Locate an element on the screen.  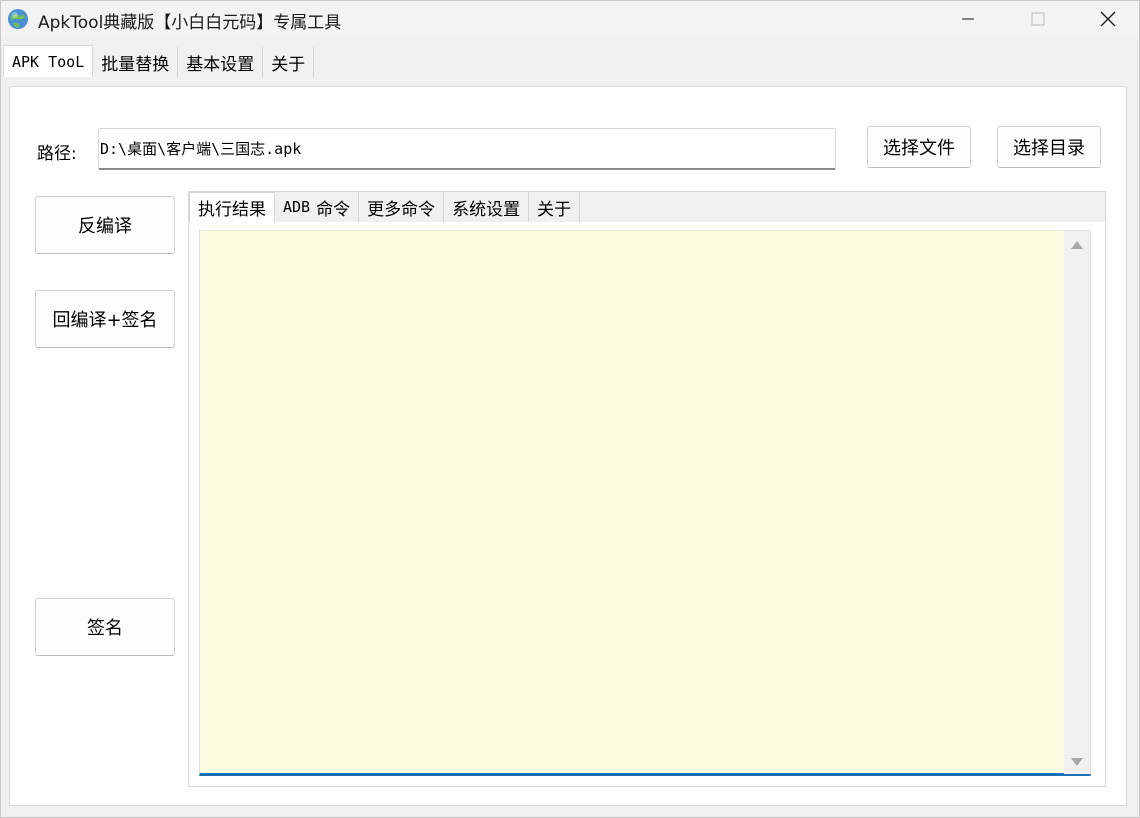
tab-basic-settings: 基本设置 is located at coordinates (221, 62).